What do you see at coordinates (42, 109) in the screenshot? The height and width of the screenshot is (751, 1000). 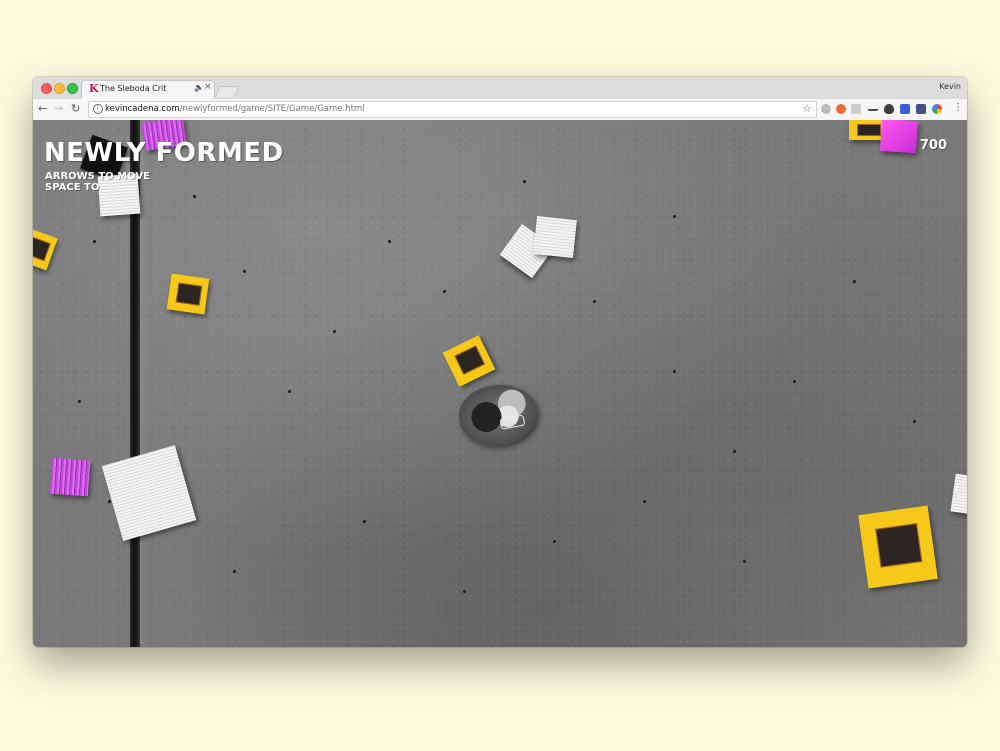 I see `back-arrow-icon: ←` at bounding box center [42, 109].